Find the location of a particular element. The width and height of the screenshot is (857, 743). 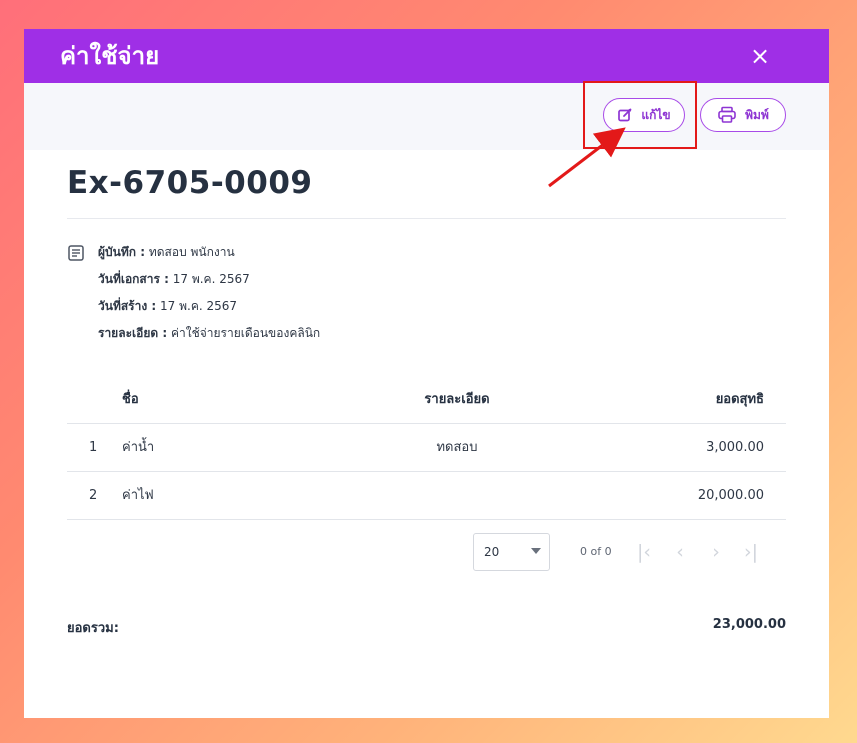

pagination: 20 0 of 0 |‹ ‹ › ›| is located at coordinates (629, 552).